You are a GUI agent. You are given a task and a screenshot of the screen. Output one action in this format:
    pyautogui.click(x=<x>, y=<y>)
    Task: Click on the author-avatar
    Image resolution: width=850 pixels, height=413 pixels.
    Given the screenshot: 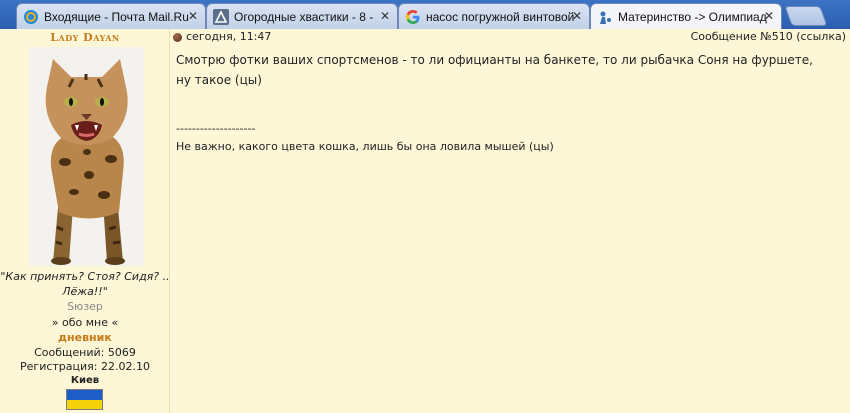 What is the action you would take?
    pyautogui.click(x=86, y=156)
    